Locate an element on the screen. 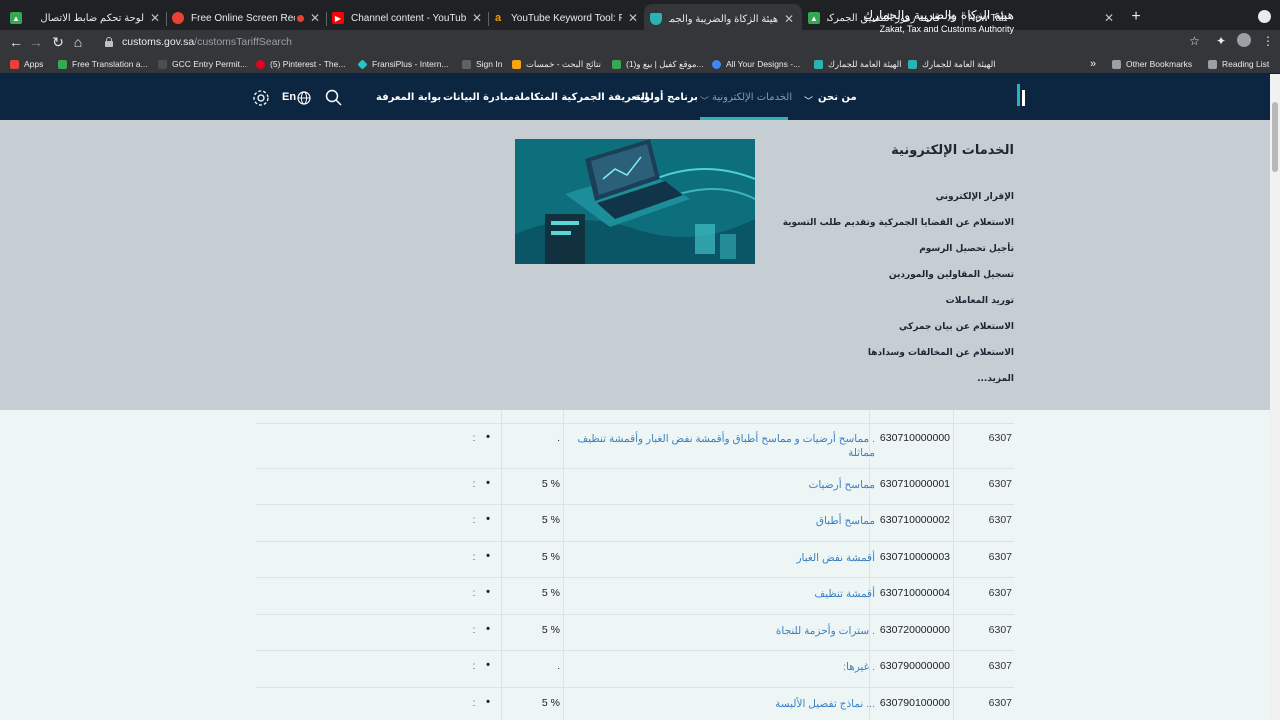  extensions-icon: ✦ is located at coordinates (1221, 41).